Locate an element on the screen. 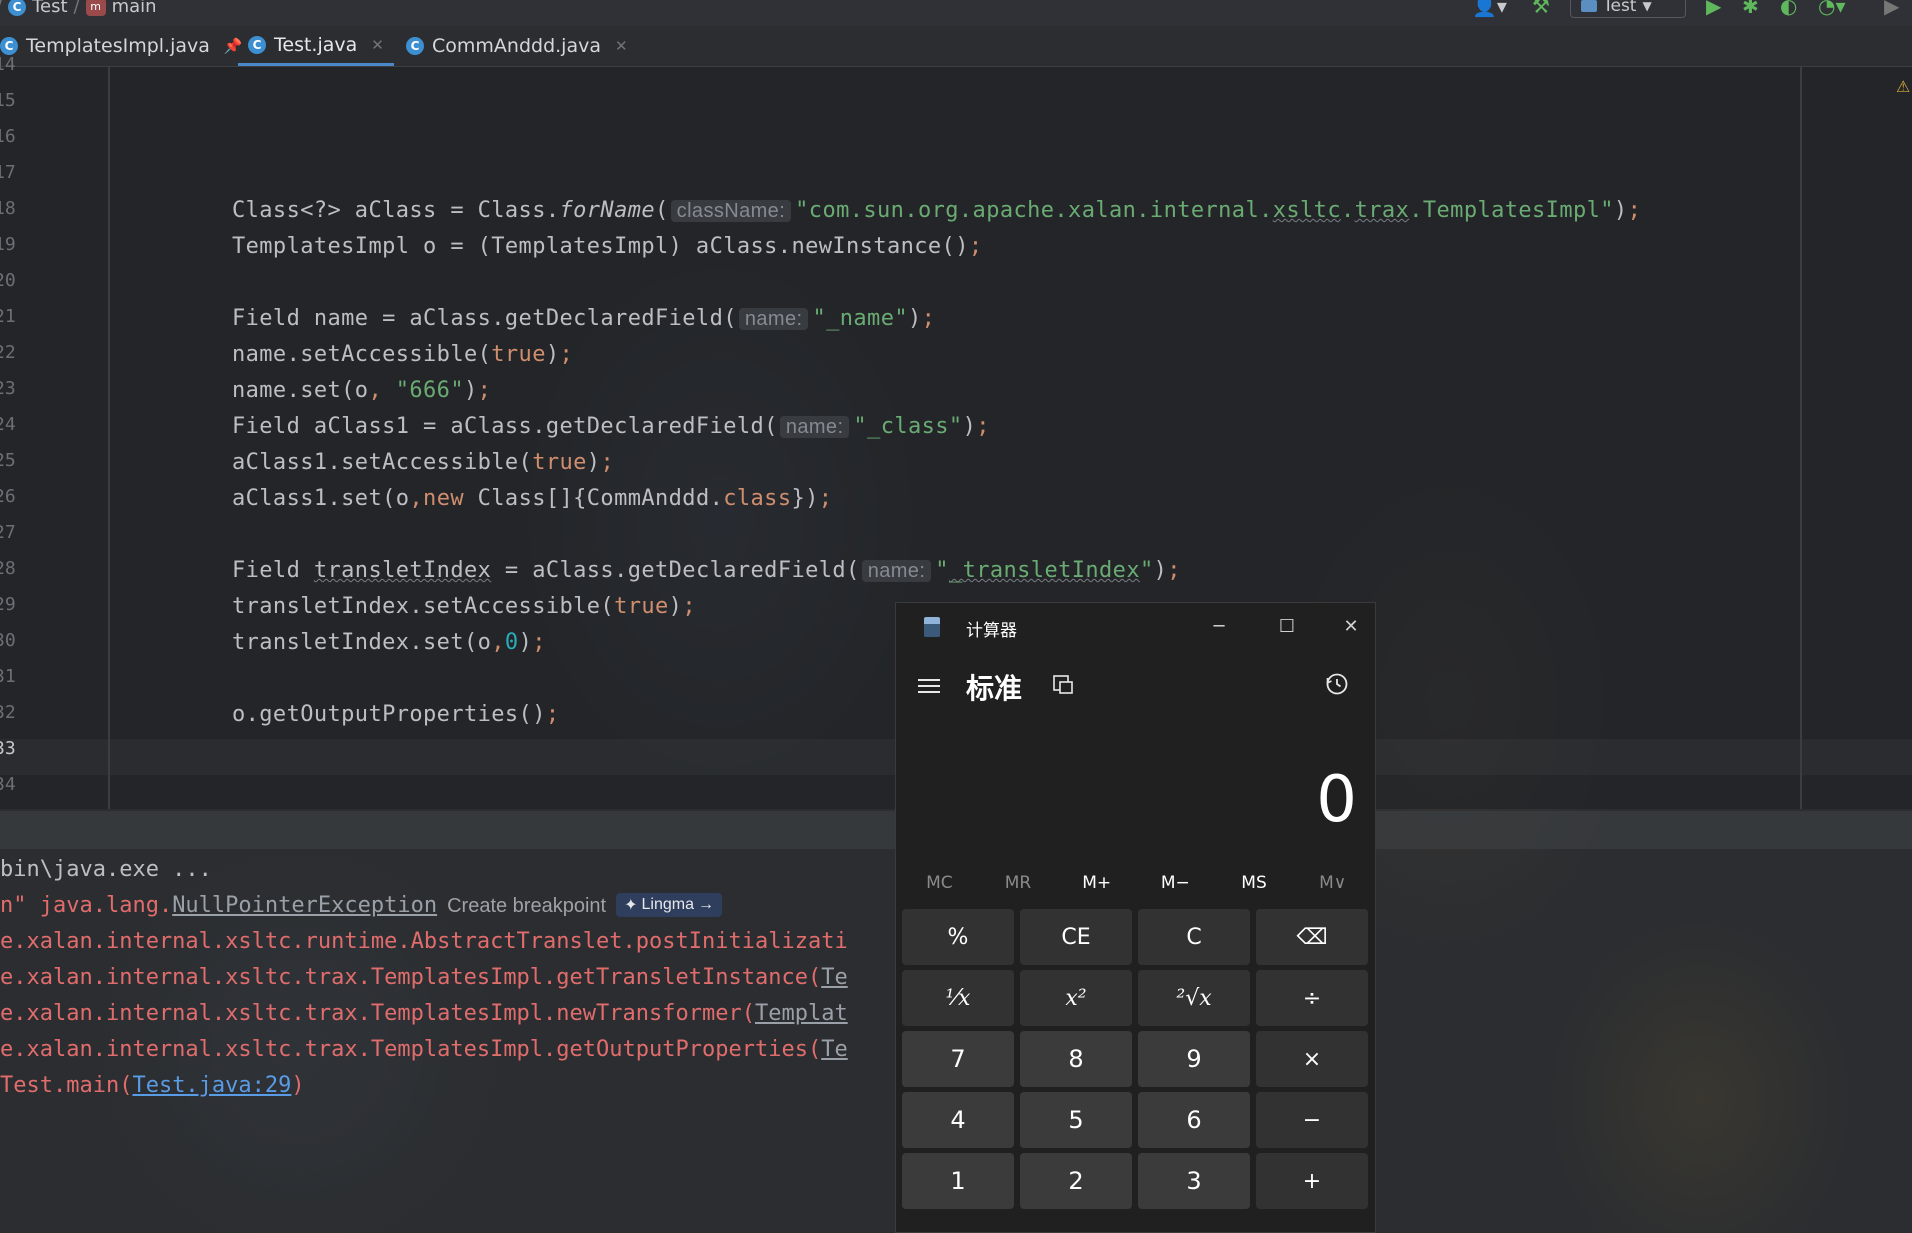 Image resolution: width=1912 pixels, height=1233 pixels. tab-test: C Test.java ✕ is located at coordinates (316, 46).